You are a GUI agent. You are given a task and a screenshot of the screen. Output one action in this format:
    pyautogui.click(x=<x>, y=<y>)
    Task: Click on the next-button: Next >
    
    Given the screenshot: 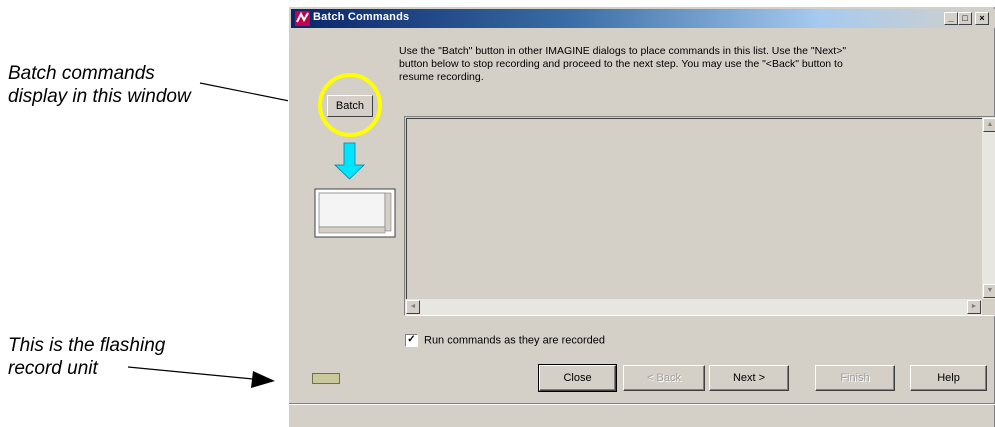 What is the action you would take?
    pyautogui.click(x=749, y=378)
    